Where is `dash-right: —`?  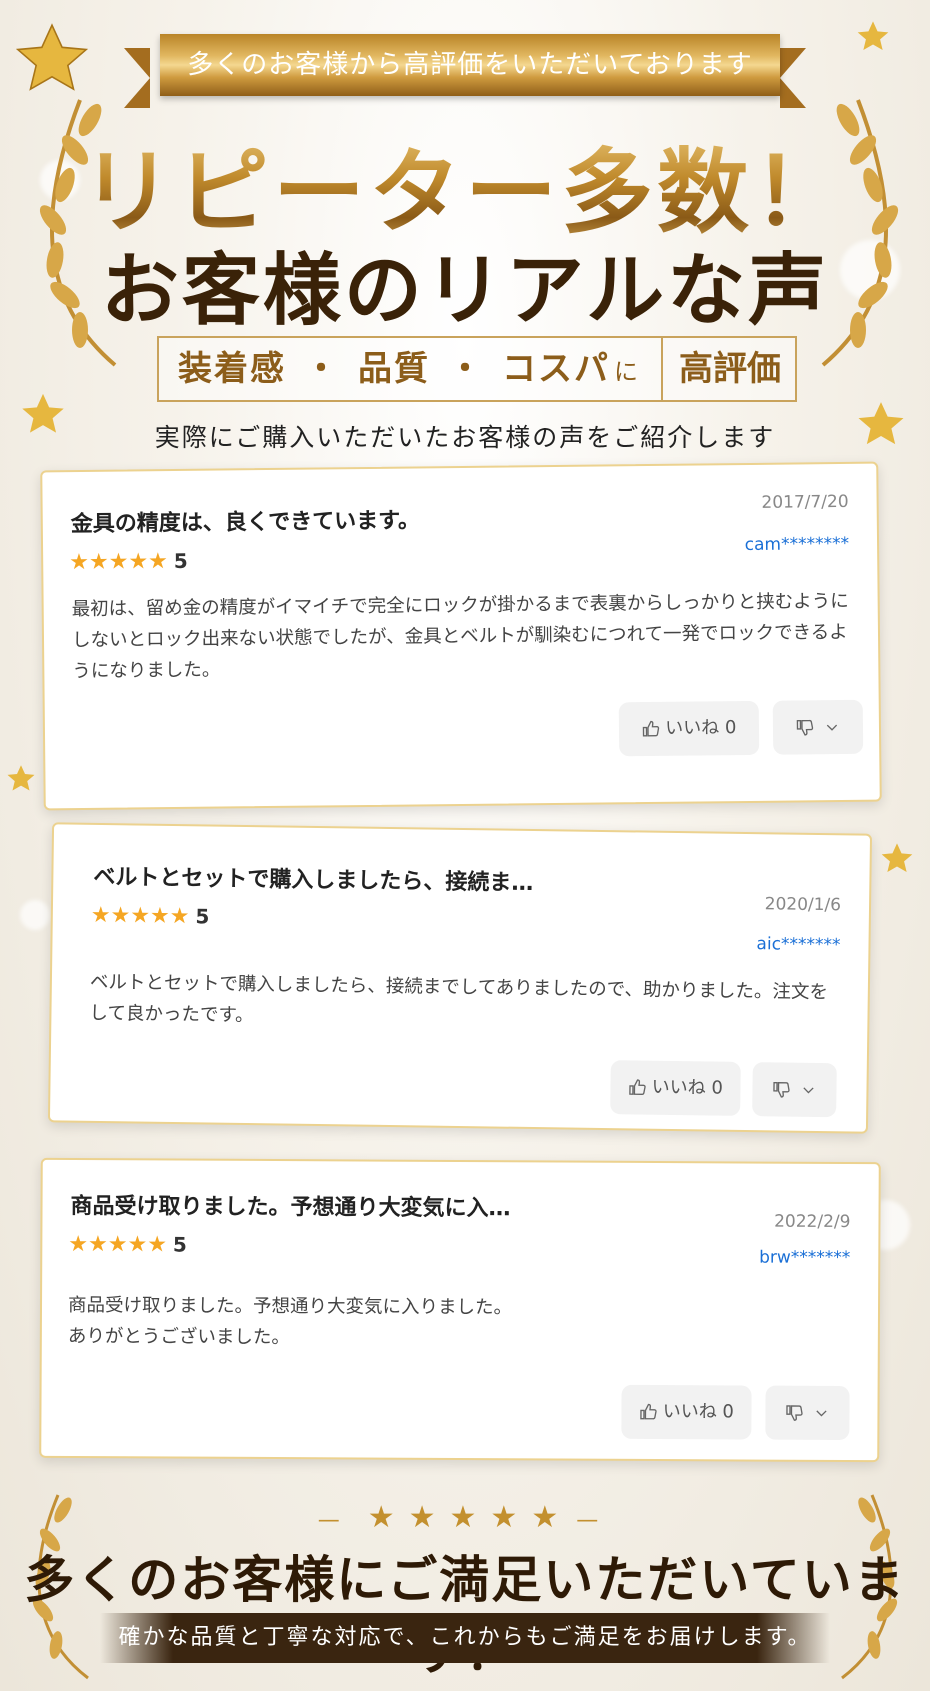
dash-right: — is located at coordinates (594, 1520).